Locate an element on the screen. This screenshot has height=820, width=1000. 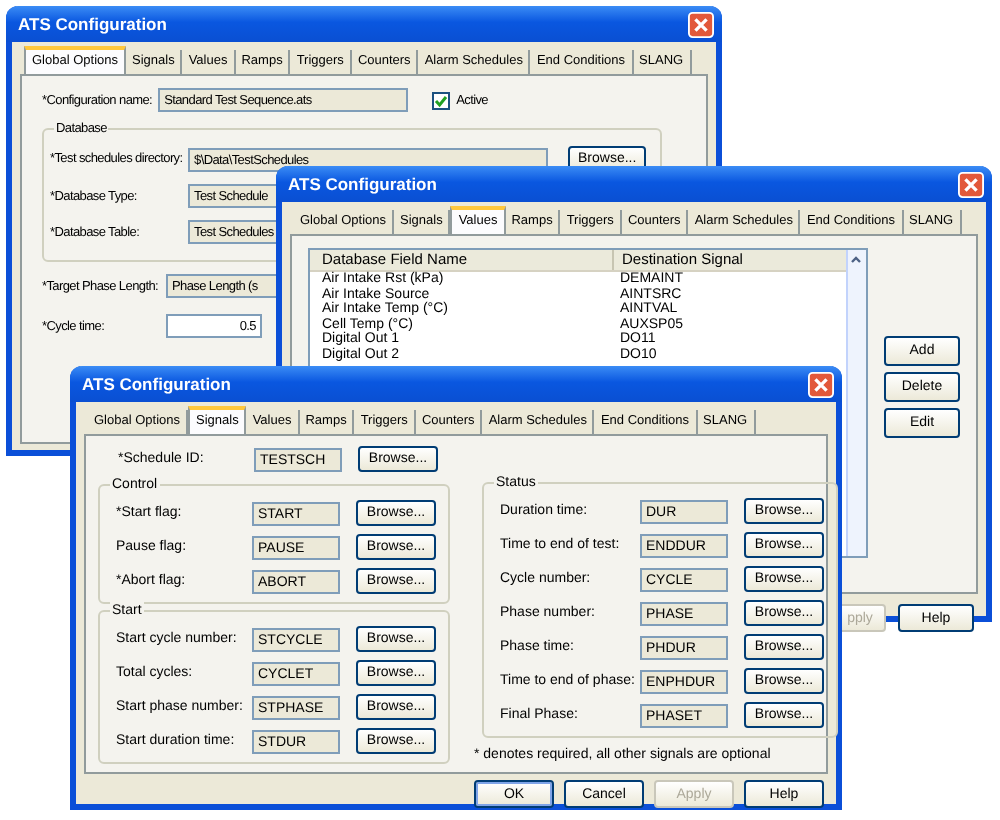
scrollbar is located at coordinates (856, 403).